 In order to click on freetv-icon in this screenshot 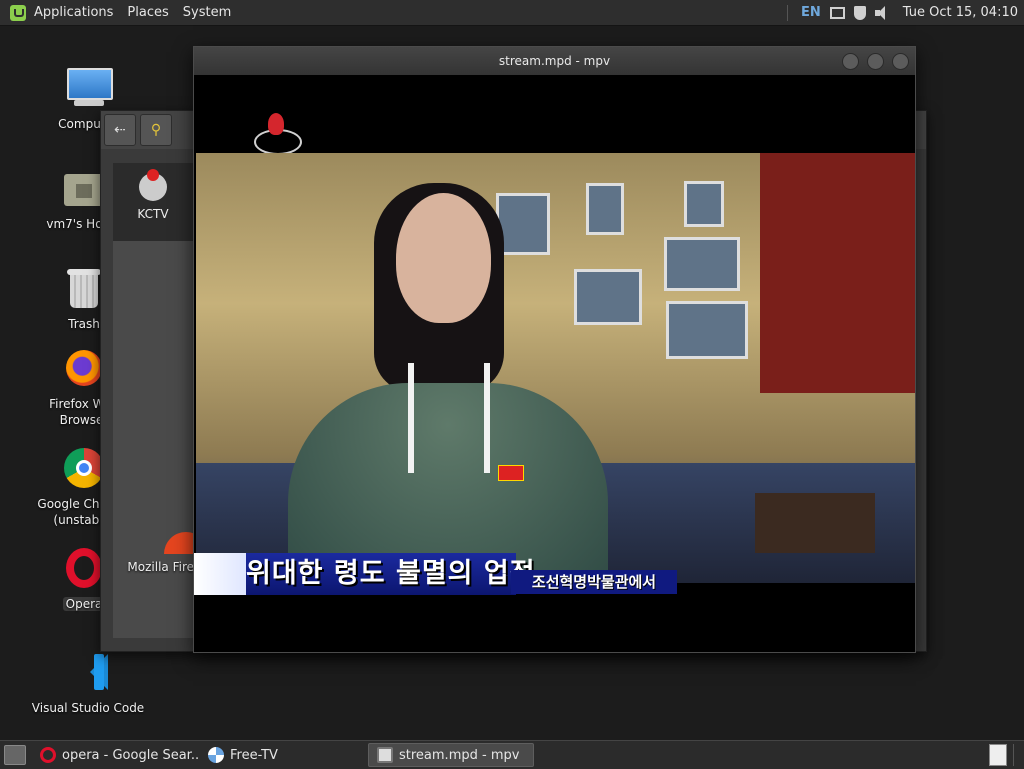, I will do `click(216, 755)`.